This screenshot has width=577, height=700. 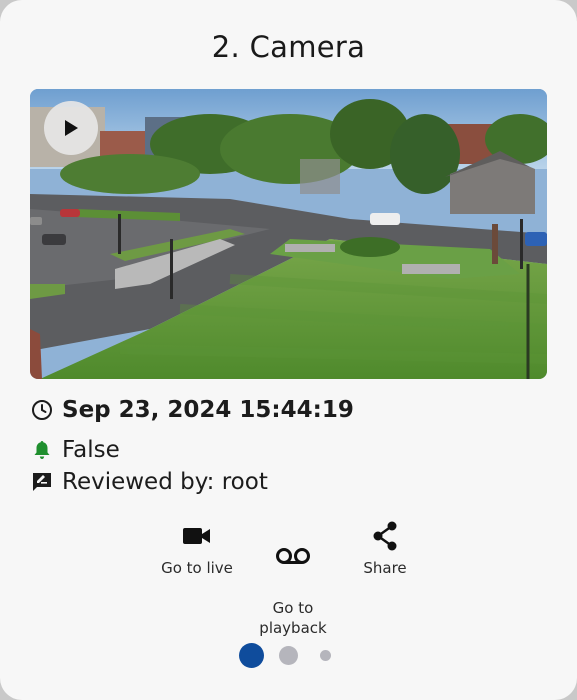 What do you see at coordinates (293, 618) in the screenshot?
I see `go-to-playback-label: Go to playback` at bounding box center [293, 618].